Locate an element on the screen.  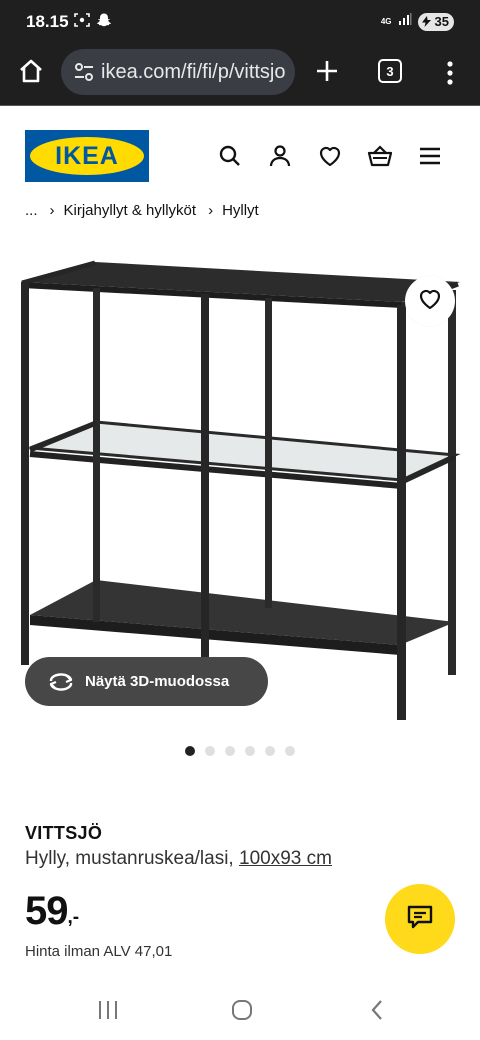
back-icon is located at coordinates (377, 1010).